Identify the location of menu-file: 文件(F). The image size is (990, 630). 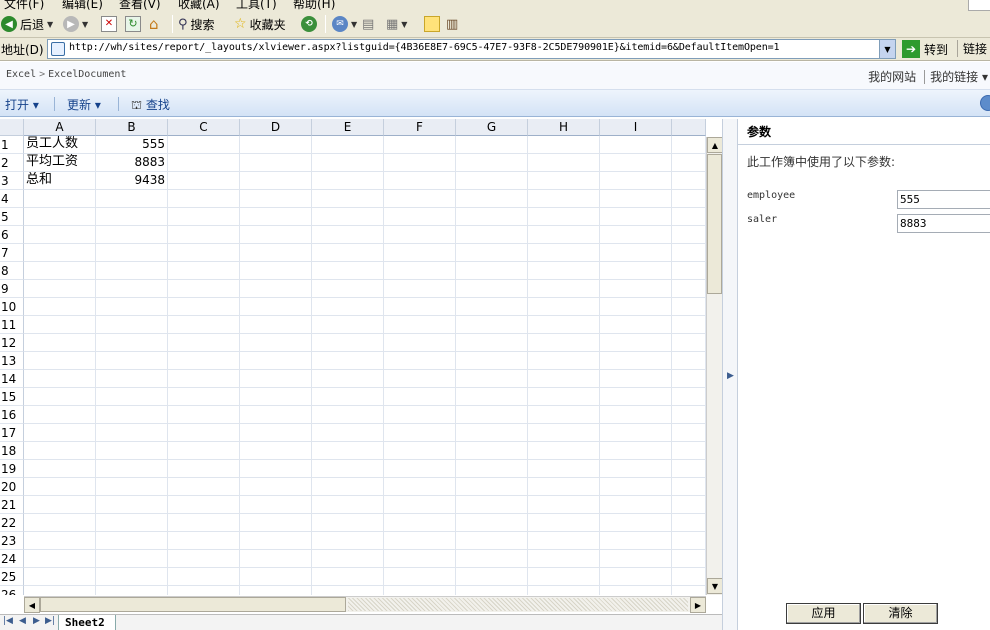
(24, 5).